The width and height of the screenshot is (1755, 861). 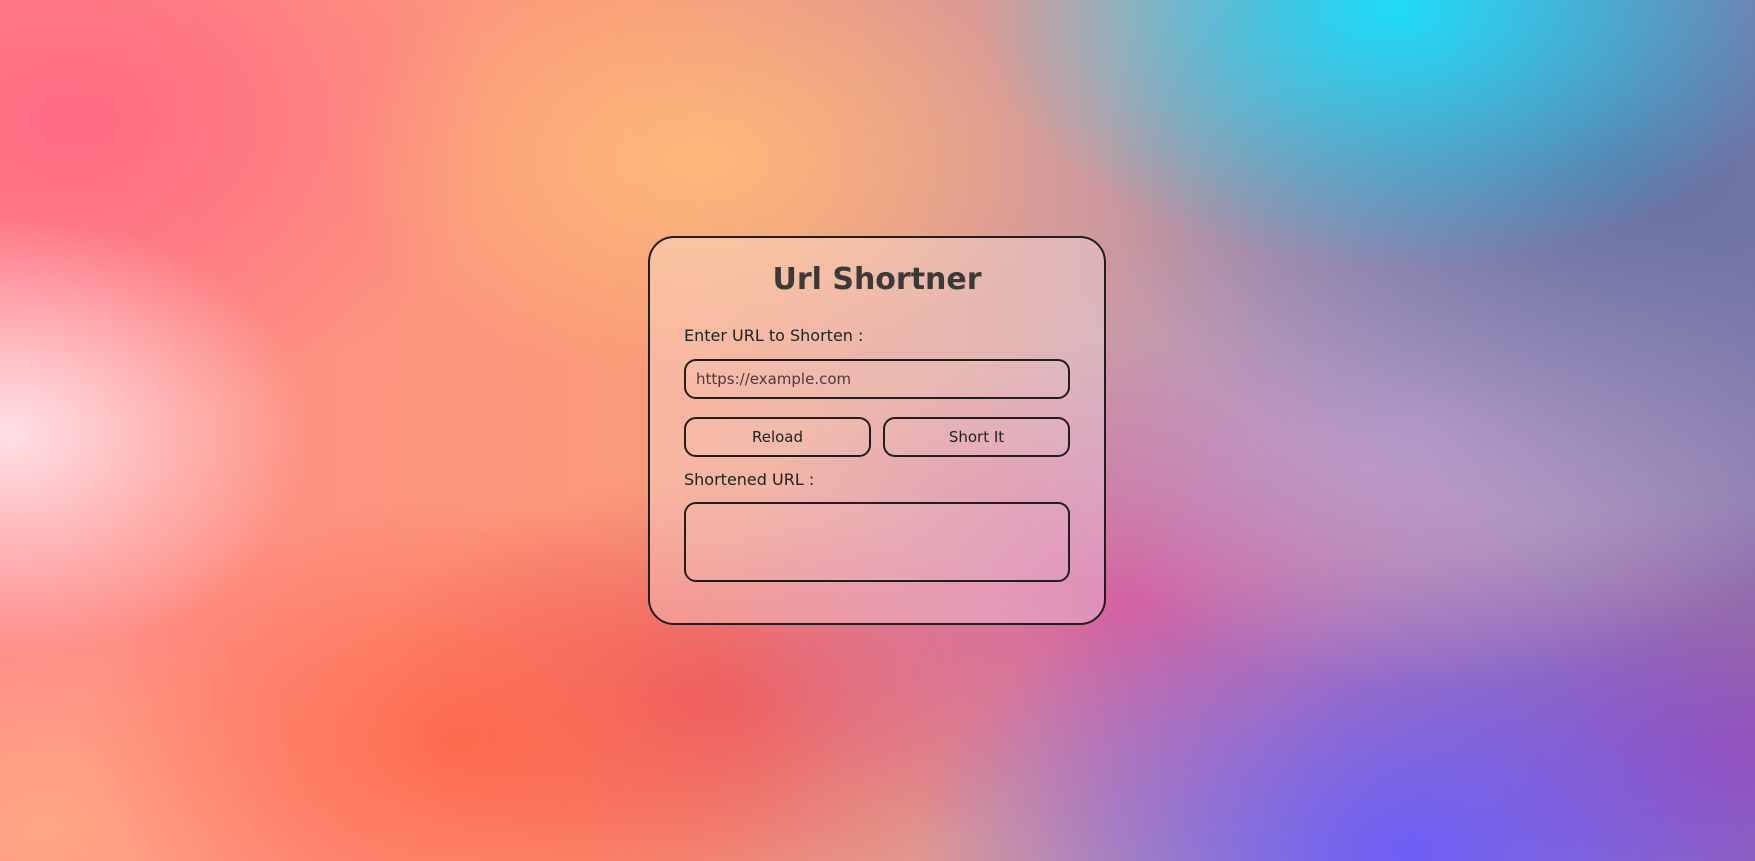 What do you see at coordinates (749, 479) in the screenshot?
I see `shortened-url-label: Shortened URL :` at bounding box center [749, 479].